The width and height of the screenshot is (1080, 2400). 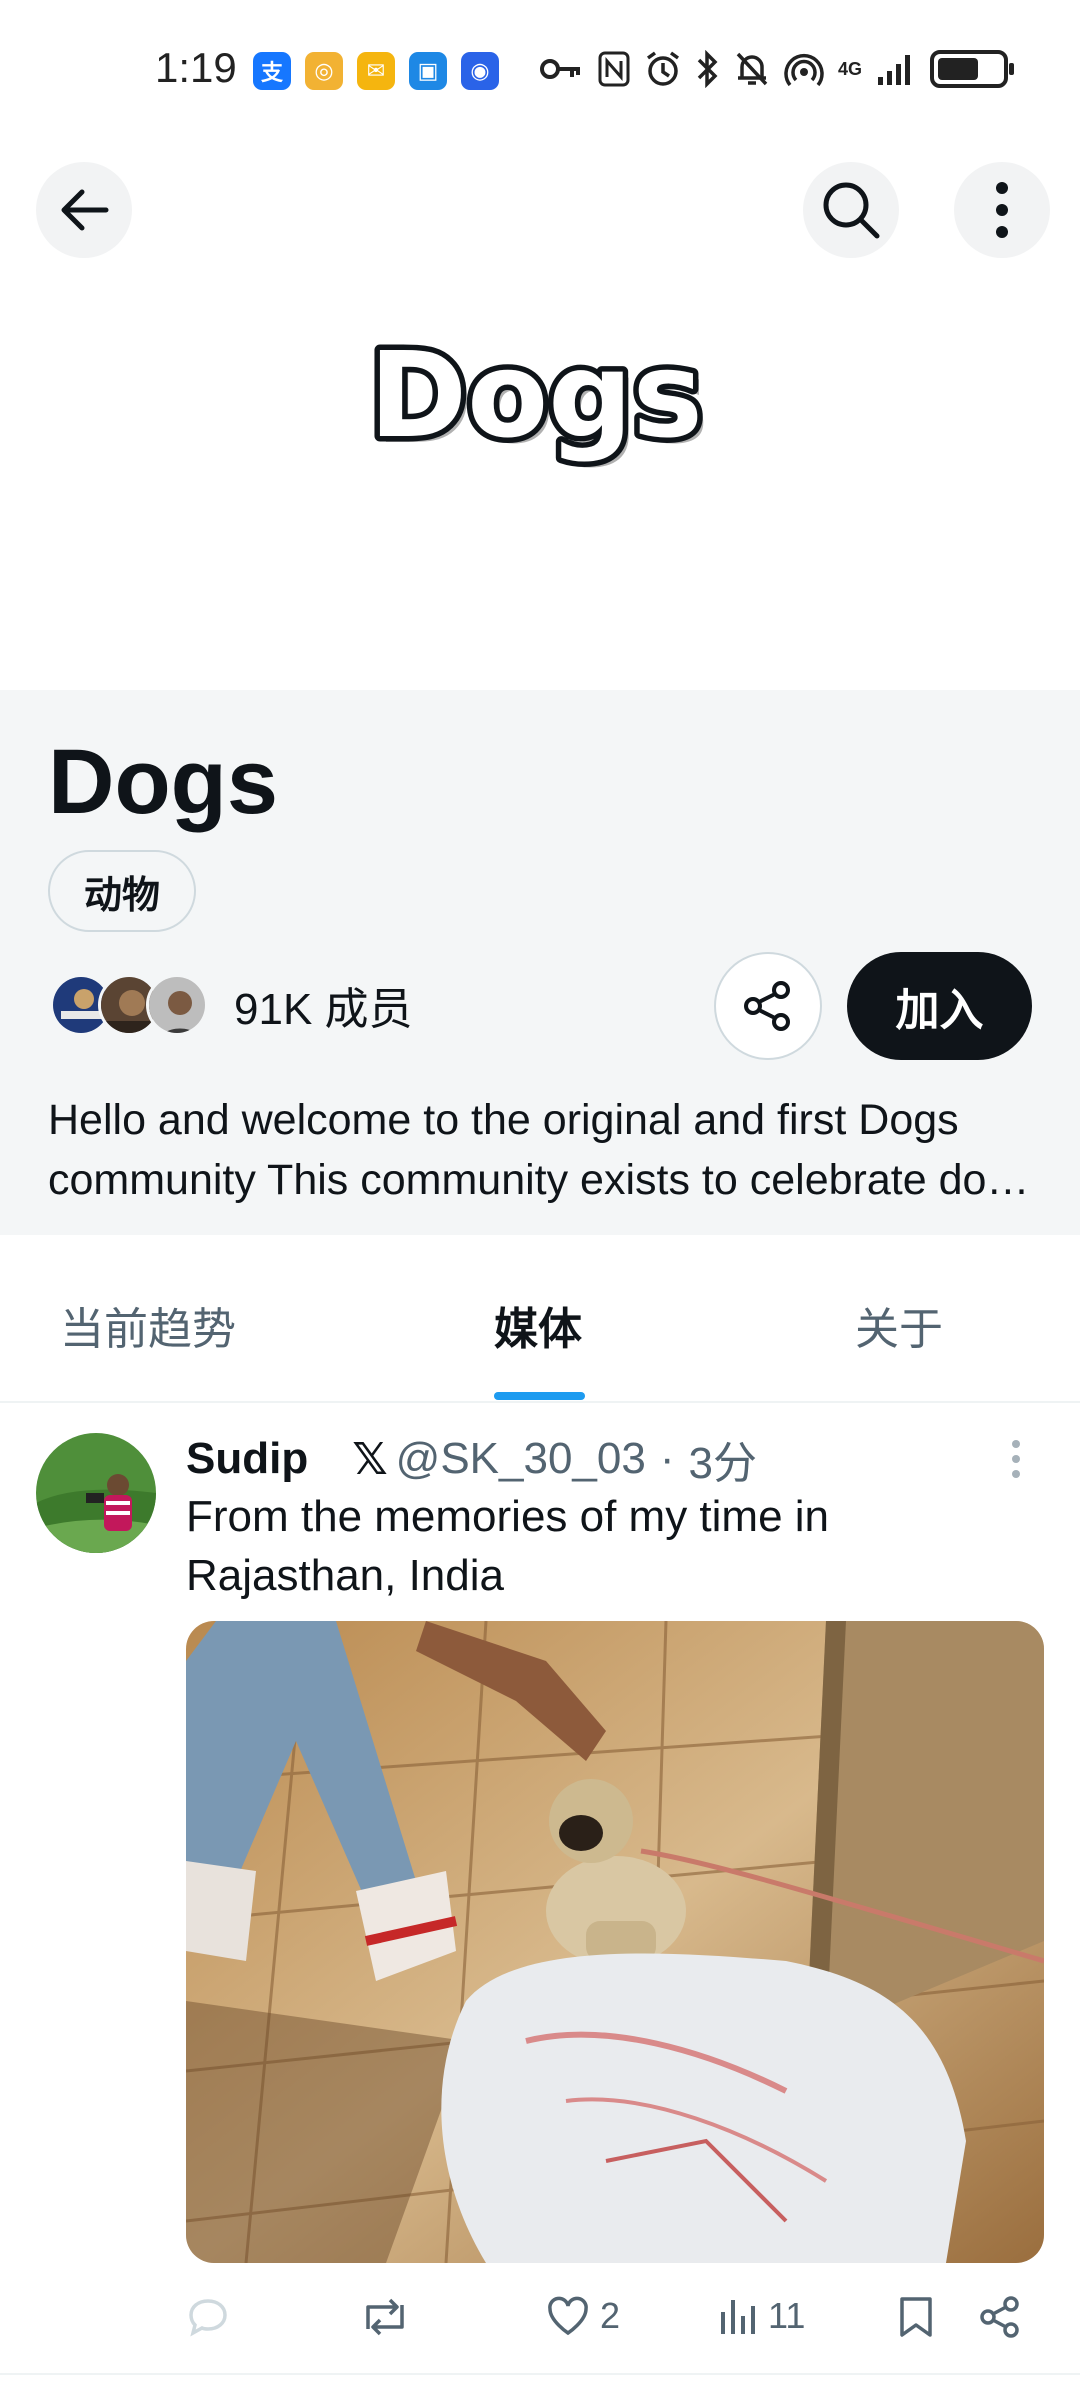 What do you see at coordinates (536, 397) in the screenshot?
I see `svg-text: Dogs` at bounding box center [536, 397].